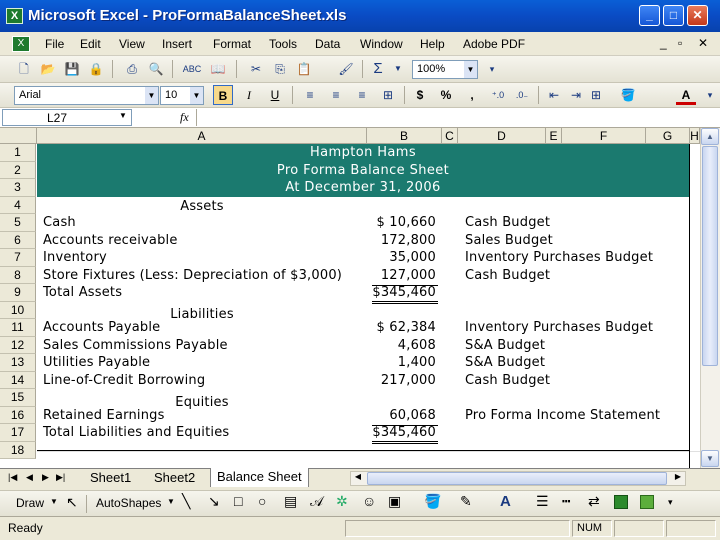 This screenshot has width=720, height=540. What do you see at coordinates (232, 44) in the screenshot?
I see `menu-format: Format` at bounding box center [232, 44].